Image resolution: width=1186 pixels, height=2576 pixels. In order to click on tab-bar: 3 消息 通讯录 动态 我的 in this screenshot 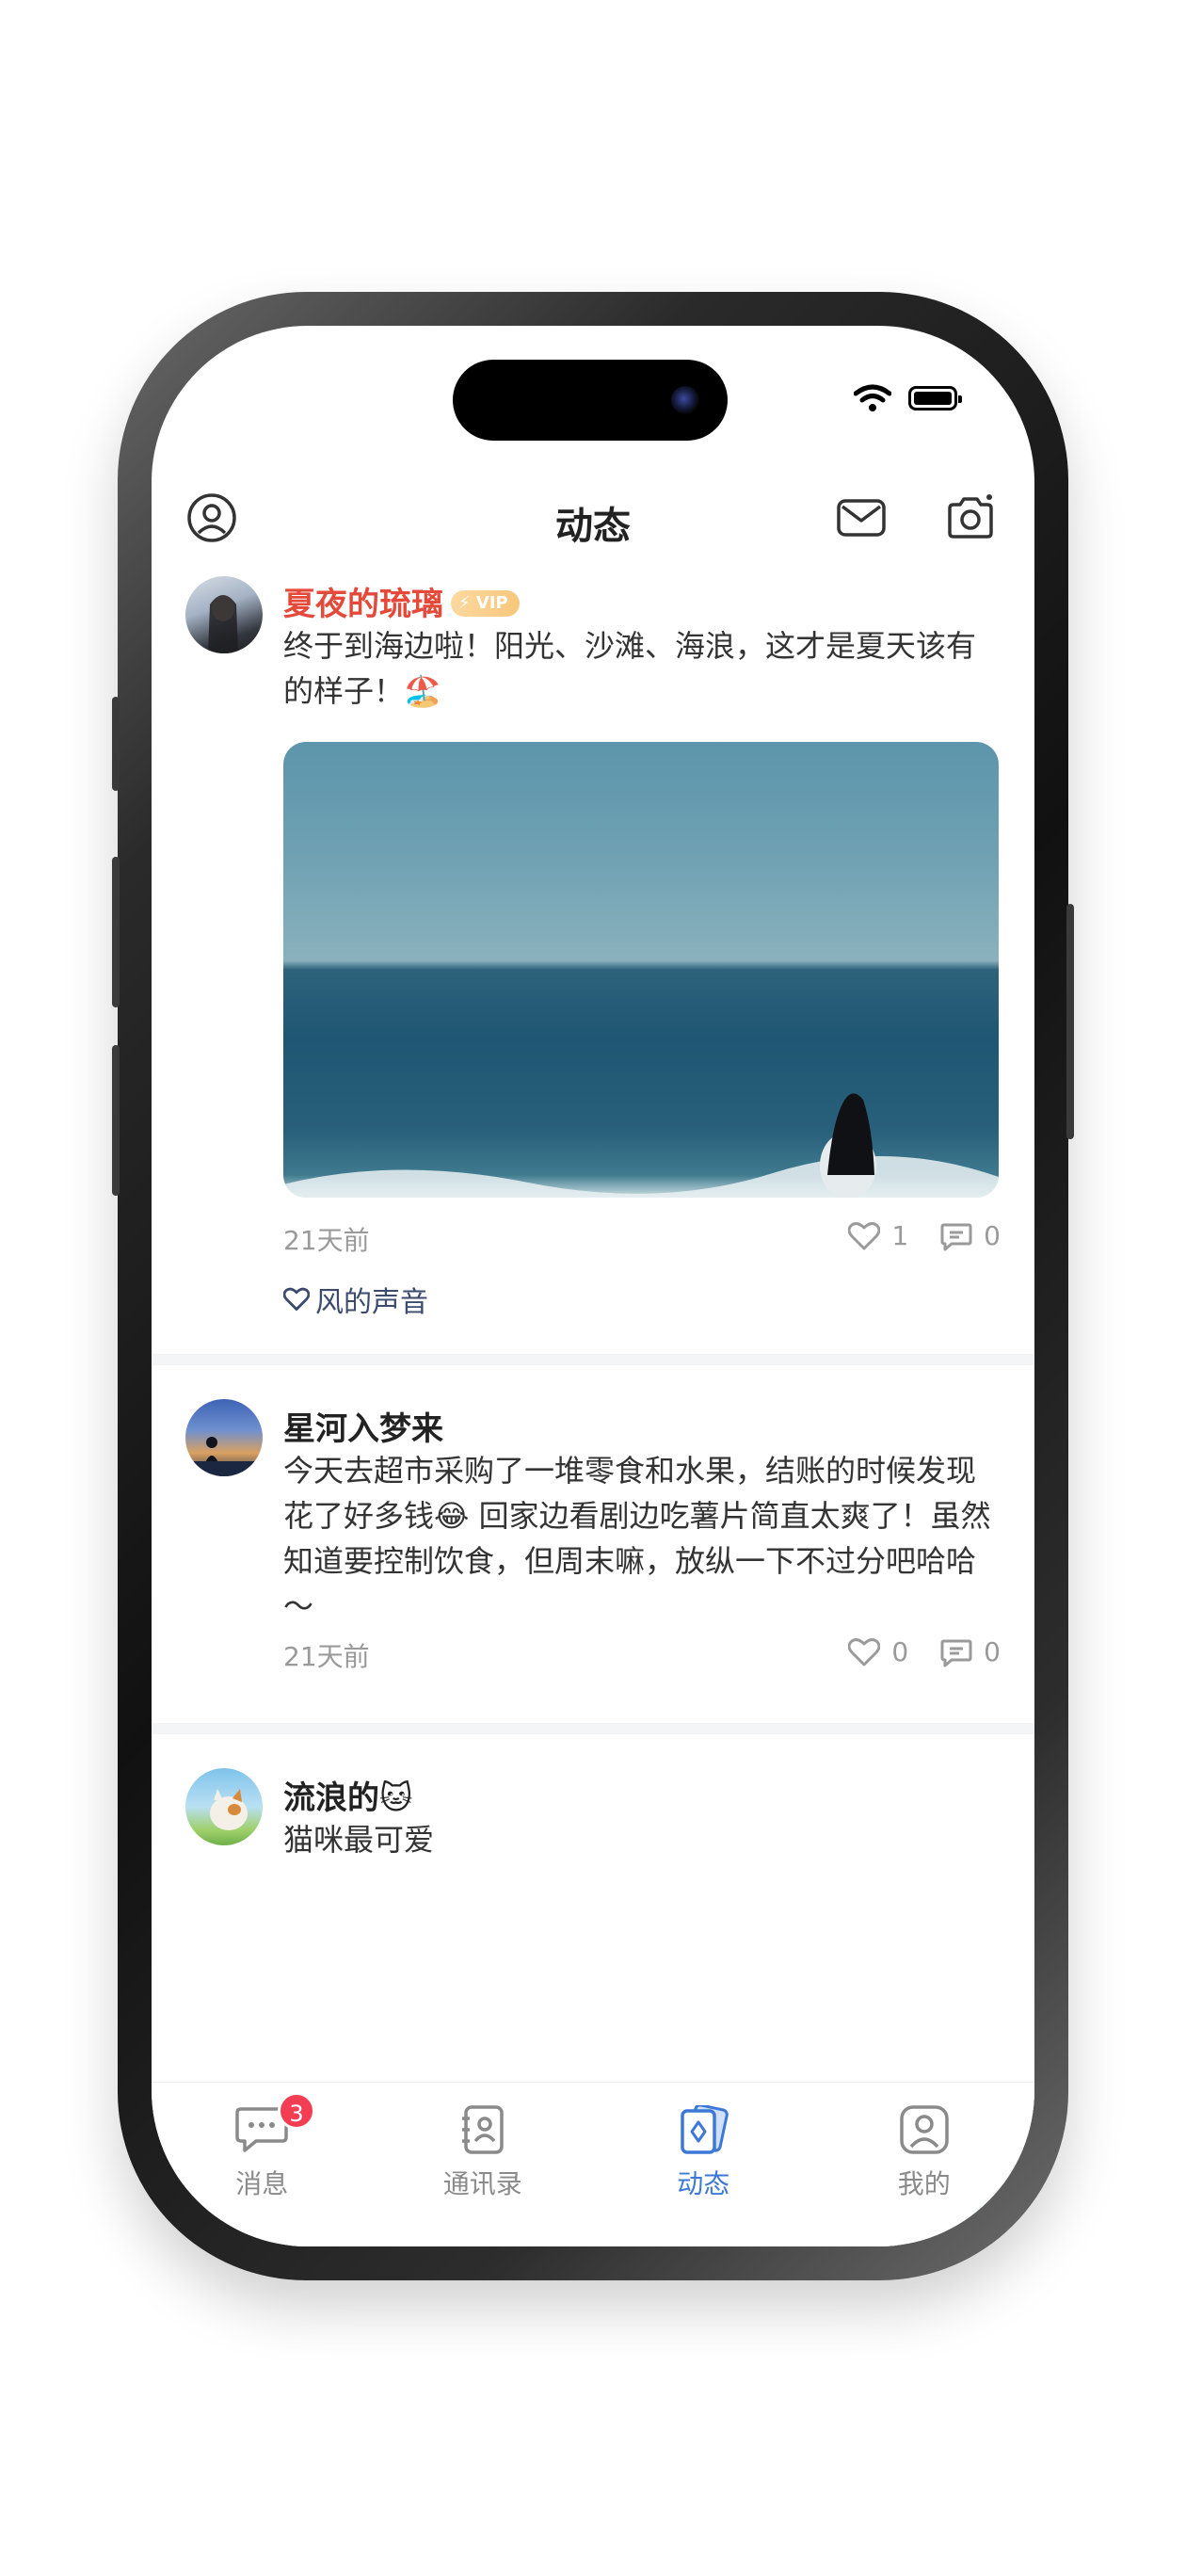, I will do `click(593, 2164)`.